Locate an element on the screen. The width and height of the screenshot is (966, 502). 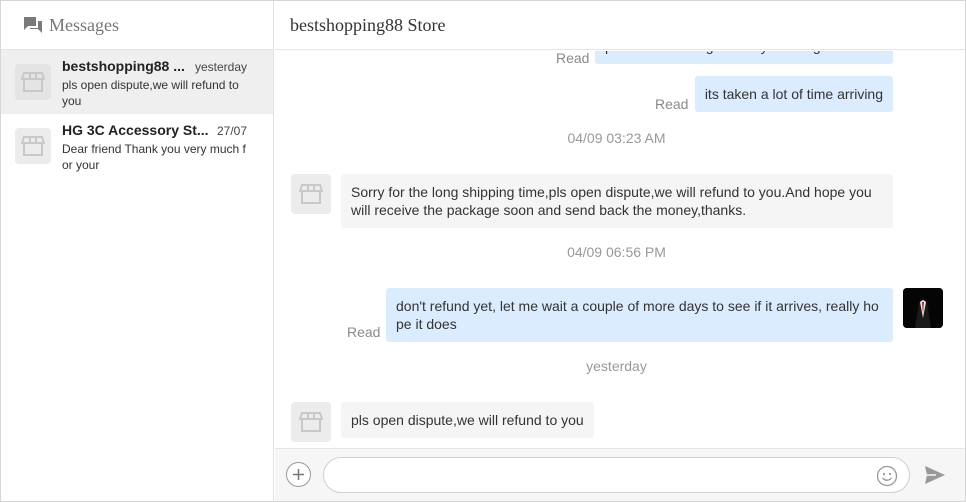
conversation-time: yesterday is located at coordinates (220, 67).